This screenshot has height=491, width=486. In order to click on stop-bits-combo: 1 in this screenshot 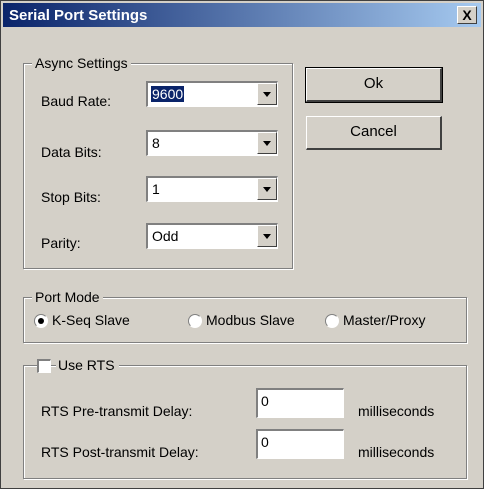, I will do `click(212, 189)`.